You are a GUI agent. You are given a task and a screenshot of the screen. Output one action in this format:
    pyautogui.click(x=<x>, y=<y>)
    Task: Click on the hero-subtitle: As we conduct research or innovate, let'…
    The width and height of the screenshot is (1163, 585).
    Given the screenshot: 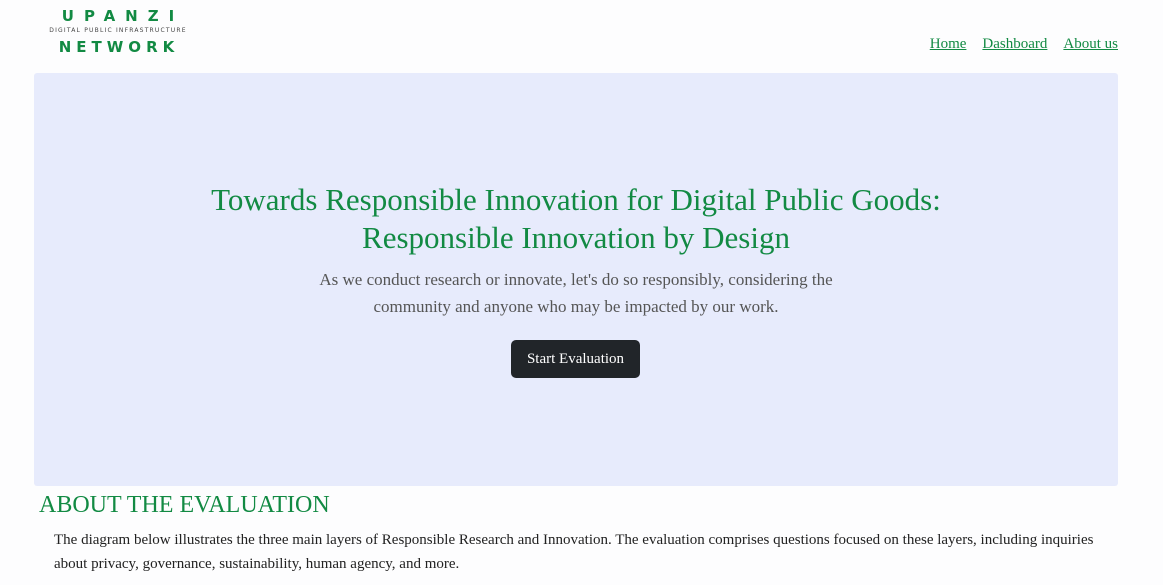 What is the action you would take?
    pyautogui.click(x=576, y=293)
    